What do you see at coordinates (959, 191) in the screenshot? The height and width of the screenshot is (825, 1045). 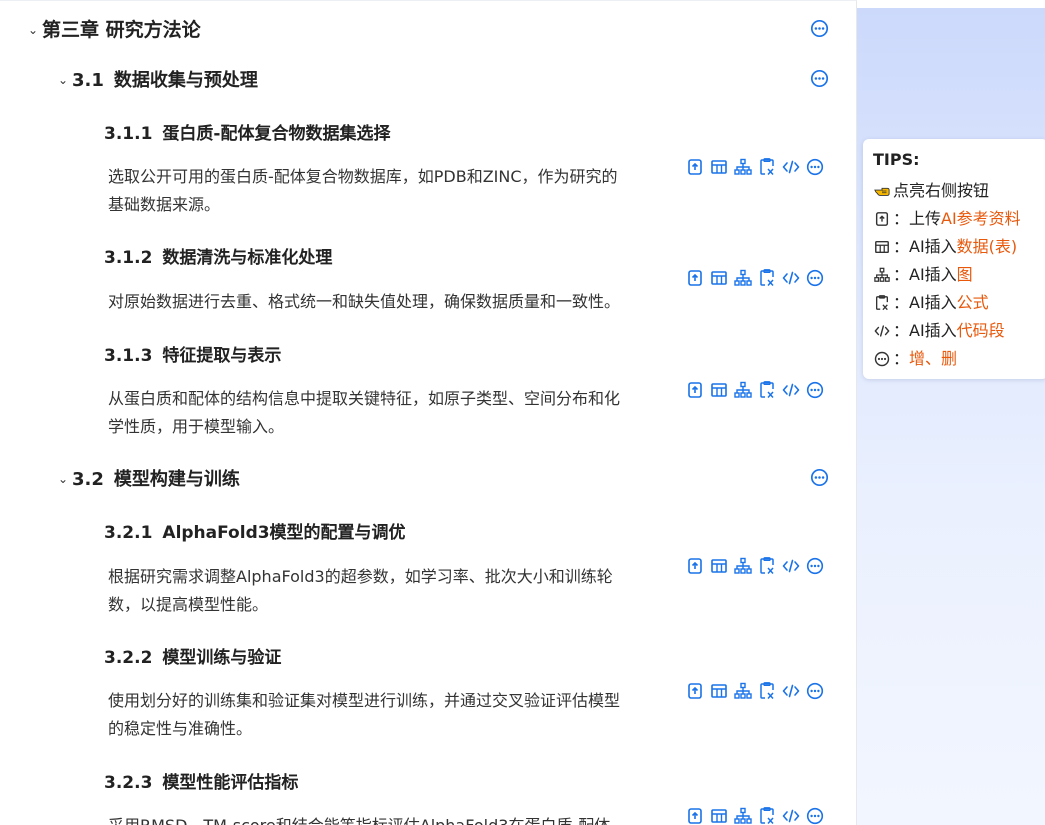 I see `tips-intro-row: 点亮右侧按钮` at bounding box center [959, 191].